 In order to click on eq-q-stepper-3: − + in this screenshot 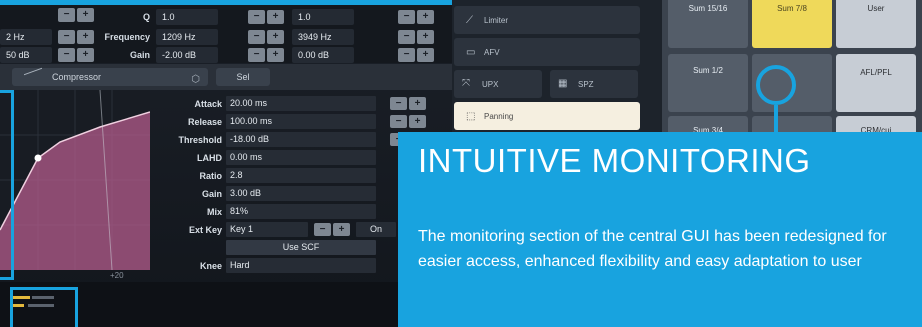, I will do `click(416, 17)`.